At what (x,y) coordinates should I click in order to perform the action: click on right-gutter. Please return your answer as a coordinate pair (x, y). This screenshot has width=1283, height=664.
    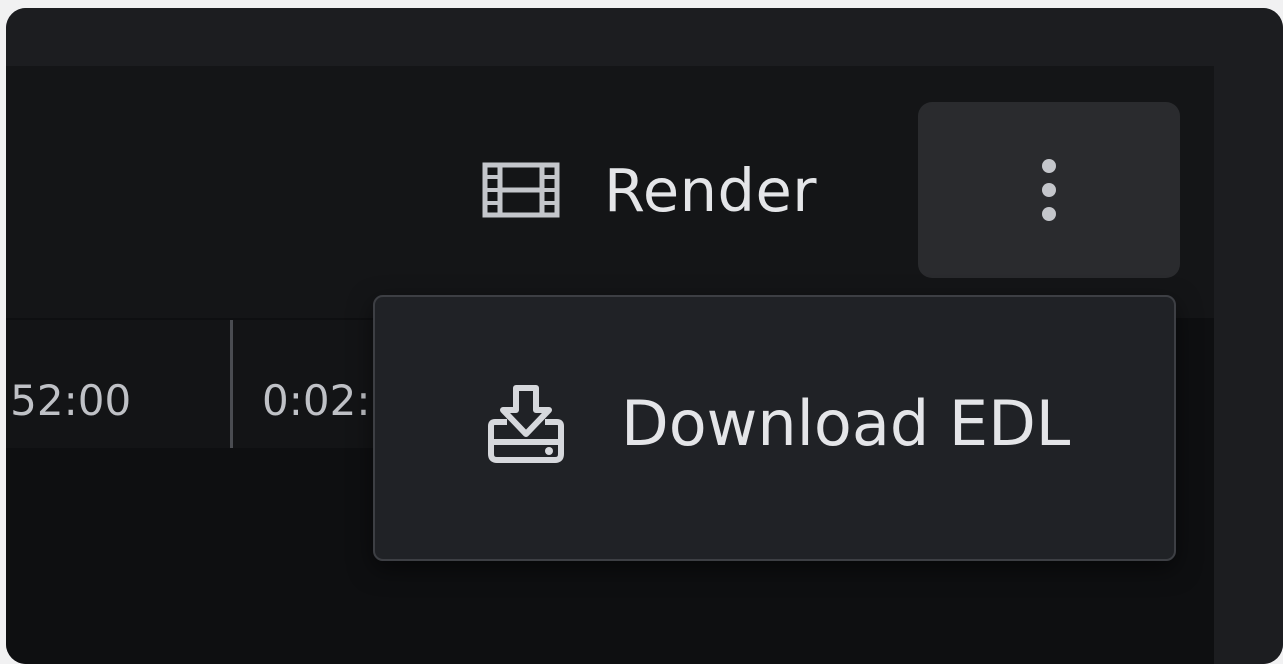
    Looking at the image, I should click on (1248, 336).